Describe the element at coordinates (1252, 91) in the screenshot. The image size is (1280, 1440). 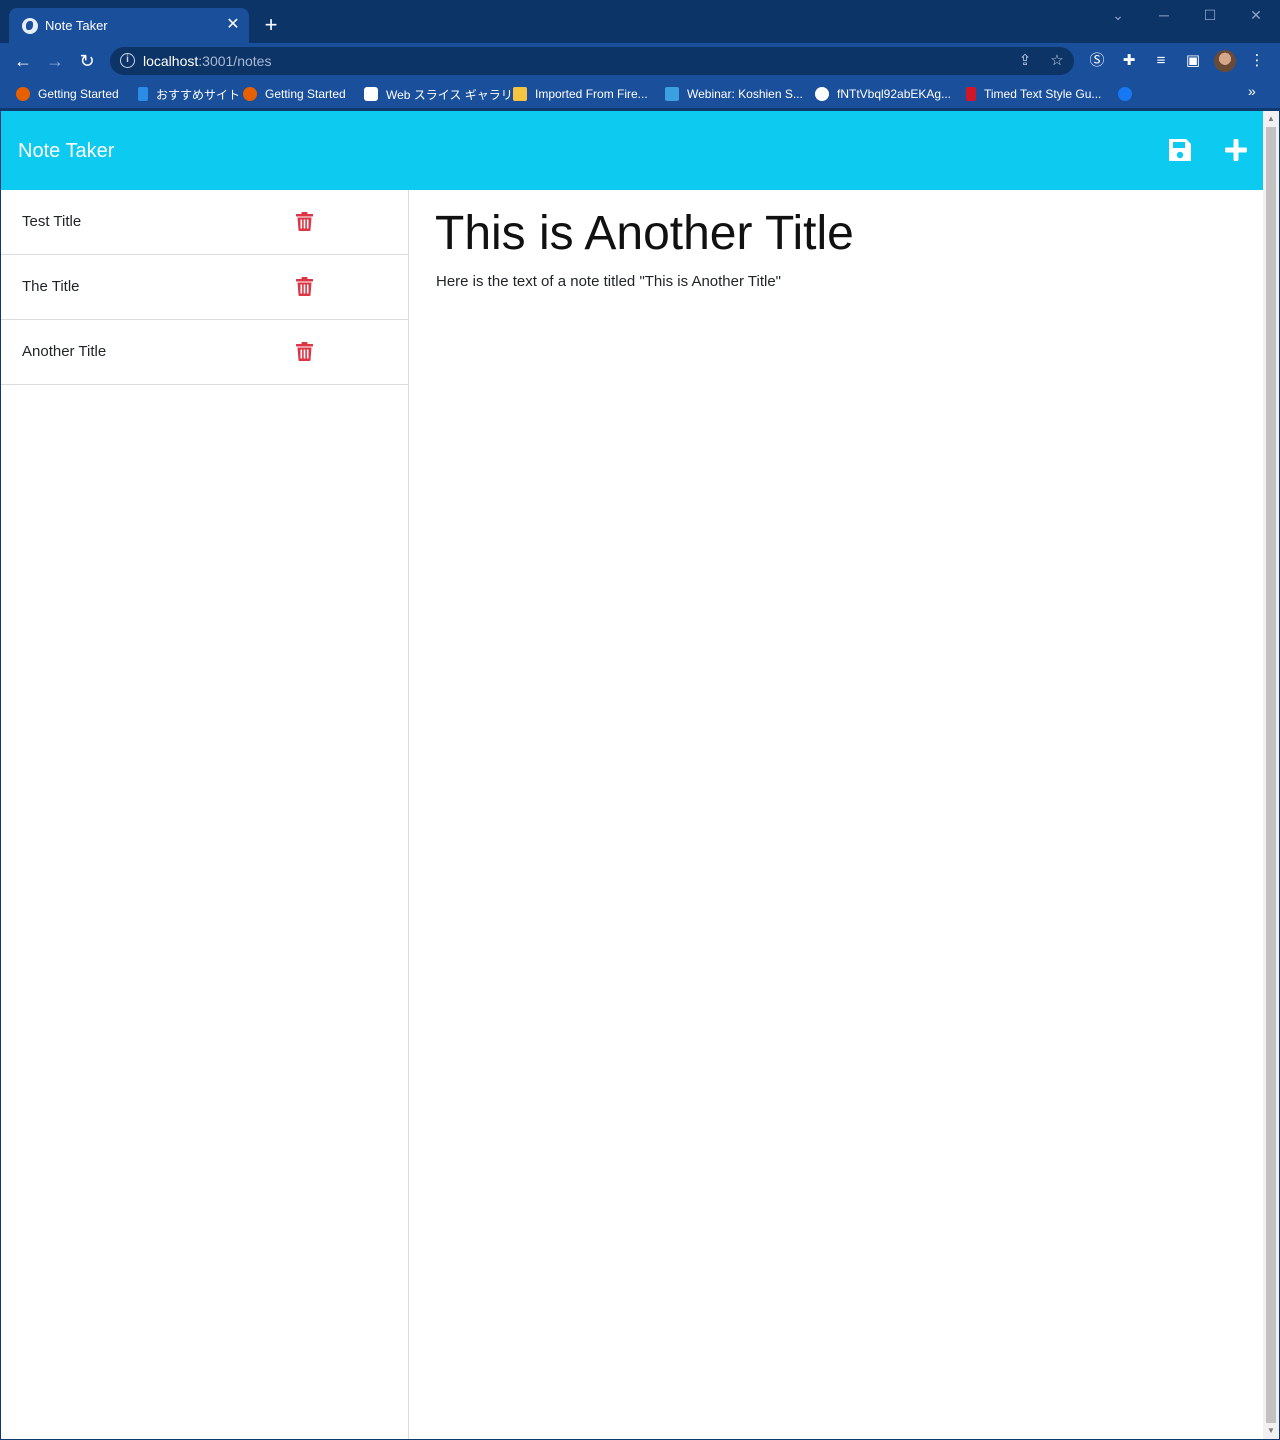
I see `bookmarks-overflow-icon: »` at that location.